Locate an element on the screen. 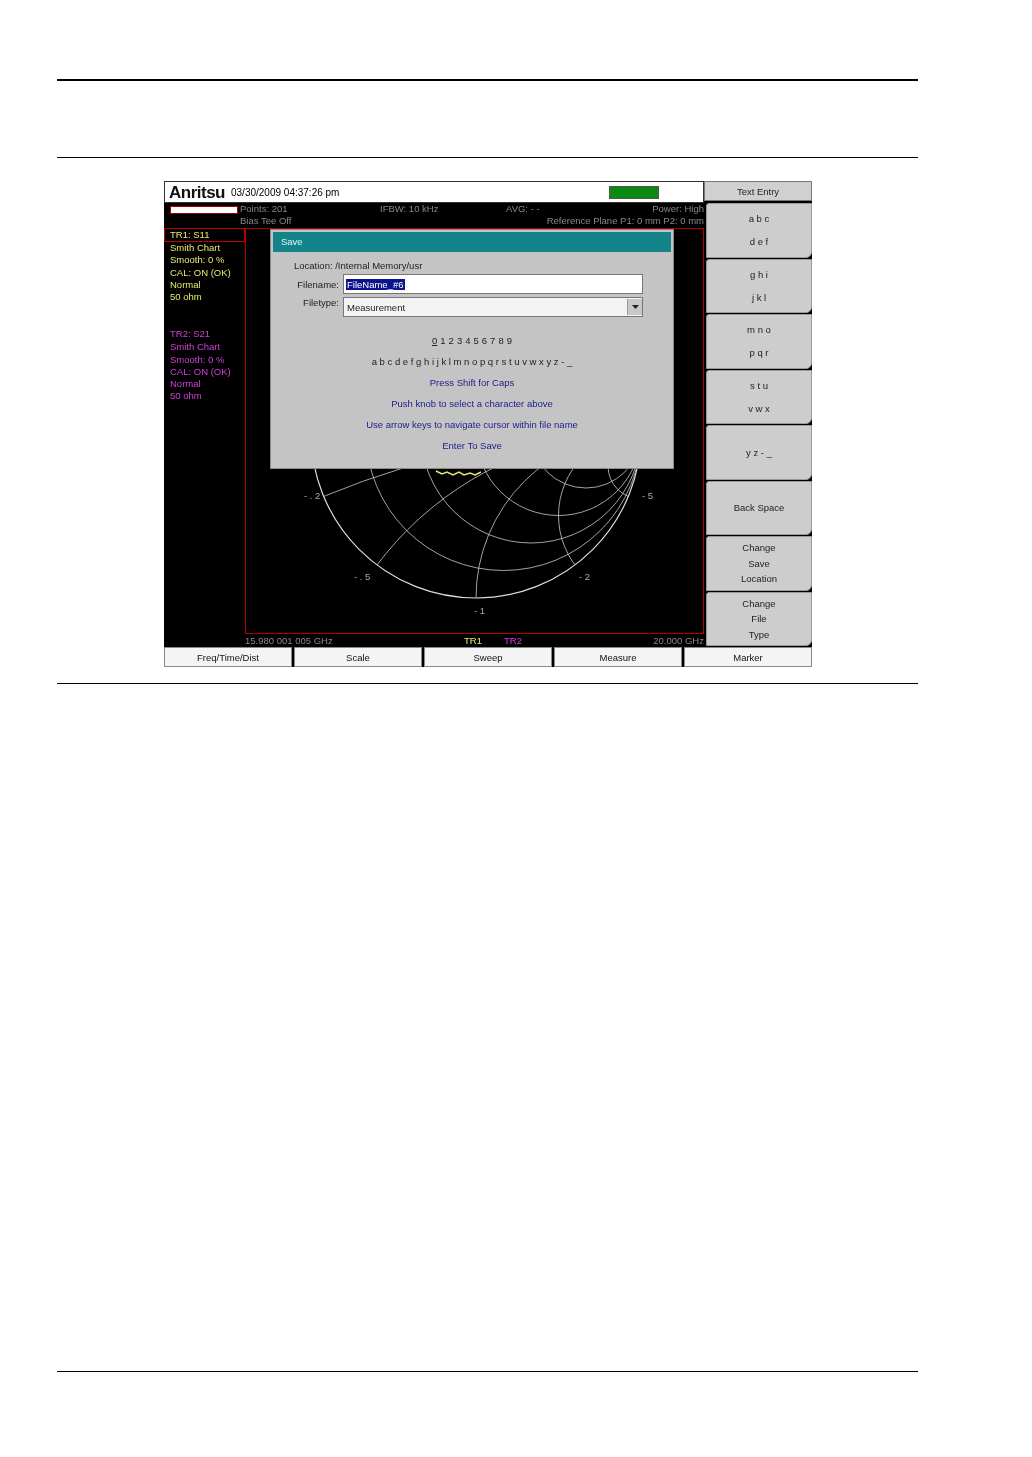 This screenshot has width=1032, height=1457. softkey-button: y z - _ is located at coordinates (759, 452).